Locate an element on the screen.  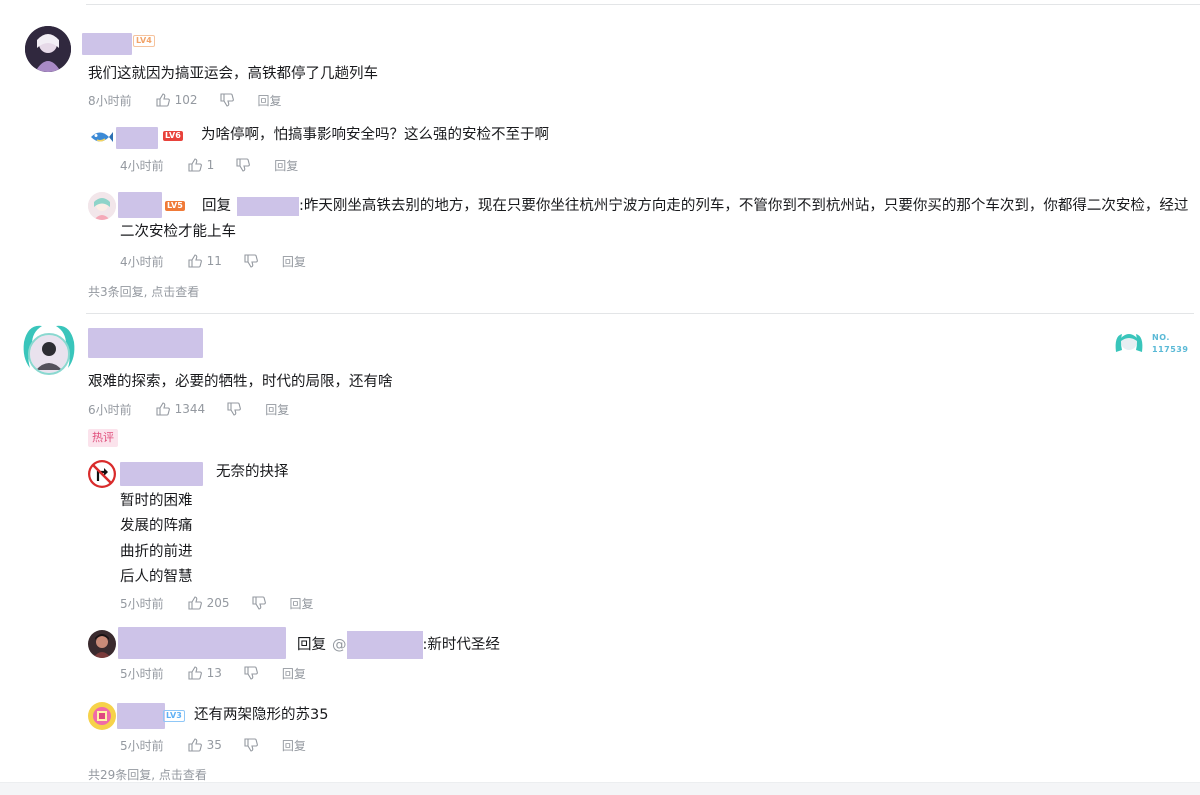
fish-icon is located at coordinates (102, 137).